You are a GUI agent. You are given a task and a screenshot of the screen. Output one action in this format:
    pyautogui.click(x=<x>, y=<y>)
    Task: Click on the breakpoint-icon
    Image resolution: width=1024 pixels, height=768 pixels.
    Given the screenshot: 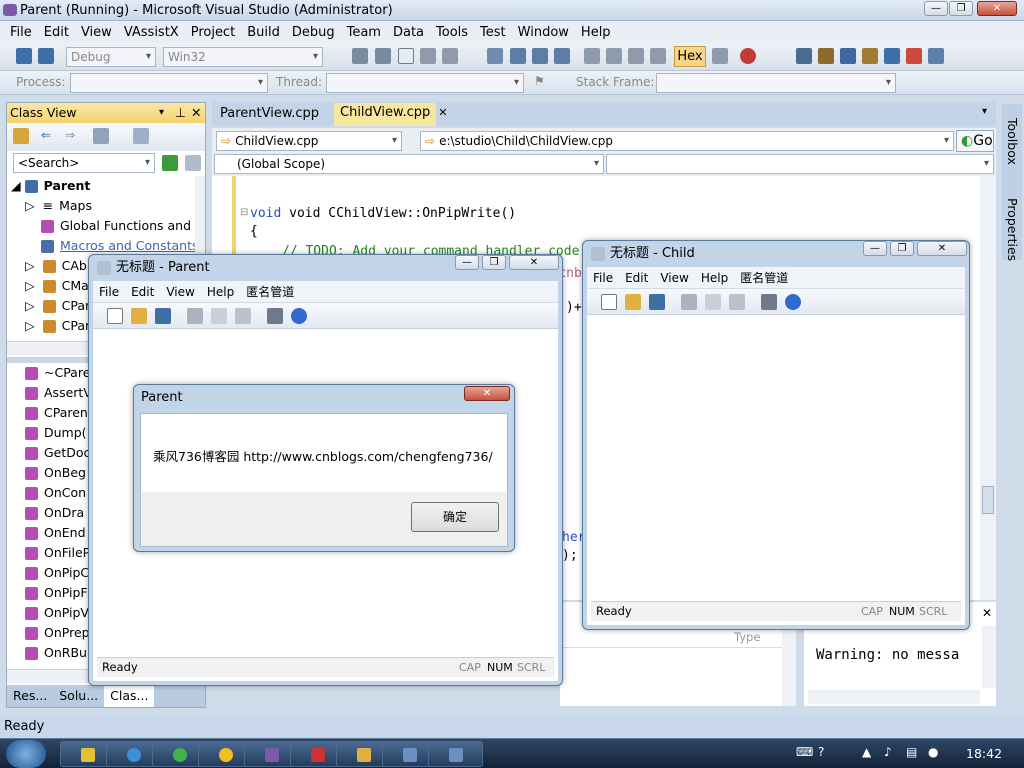 What is the action you would take?
    pyautogui.click(x=748, y=56)
    